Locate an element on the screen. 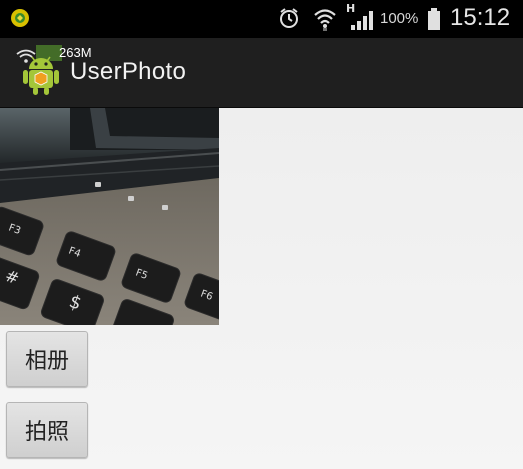  signal-icon is located at coordinates (362, 20).